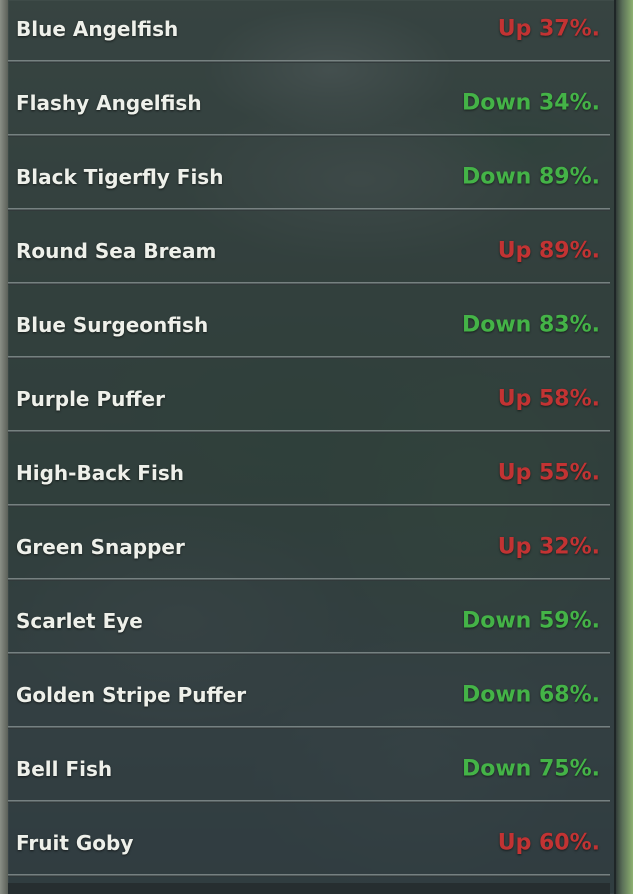 Image resolution: width=633 pixels, height=894 pixels. I want to click on fish-name: Green Snapper, so click(100, 547).